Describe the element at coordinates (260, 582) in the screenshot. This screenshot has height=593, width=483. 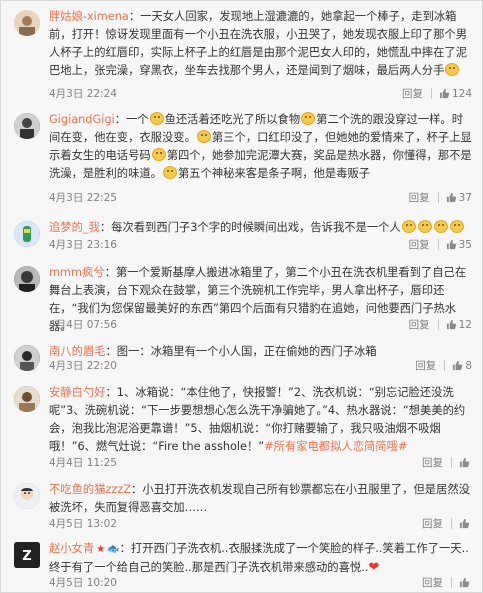
I see `comment-meta: 4月5日 10:20 回复` at that location.